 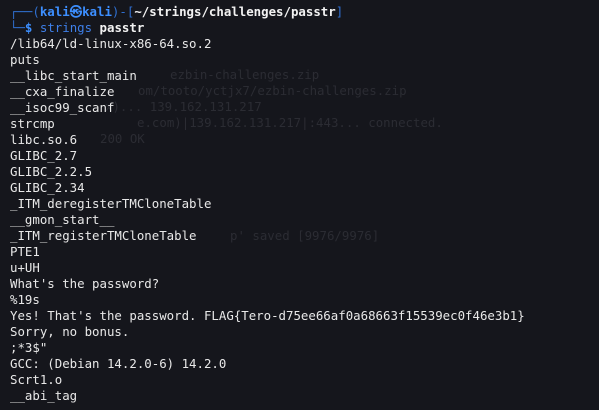 What do you see at coordinates (85, 283) in the screenshot?
I see `output-line: What's the password?` at bounding box center [85, 283].